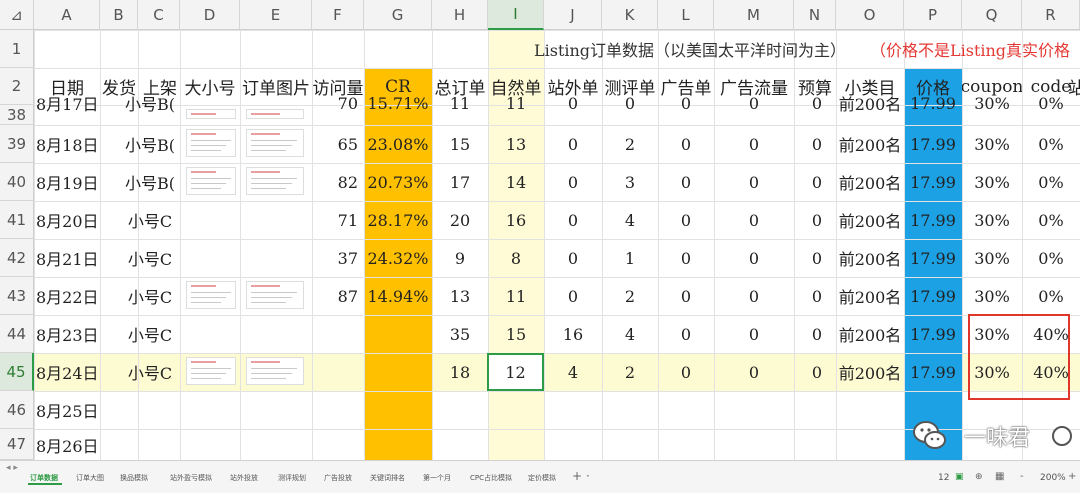 The height and width of the screenshot is (493, 1080). Describe the element at coordinates (335, 258) in the screenshot. I see `cell-visits: 37` at that location.